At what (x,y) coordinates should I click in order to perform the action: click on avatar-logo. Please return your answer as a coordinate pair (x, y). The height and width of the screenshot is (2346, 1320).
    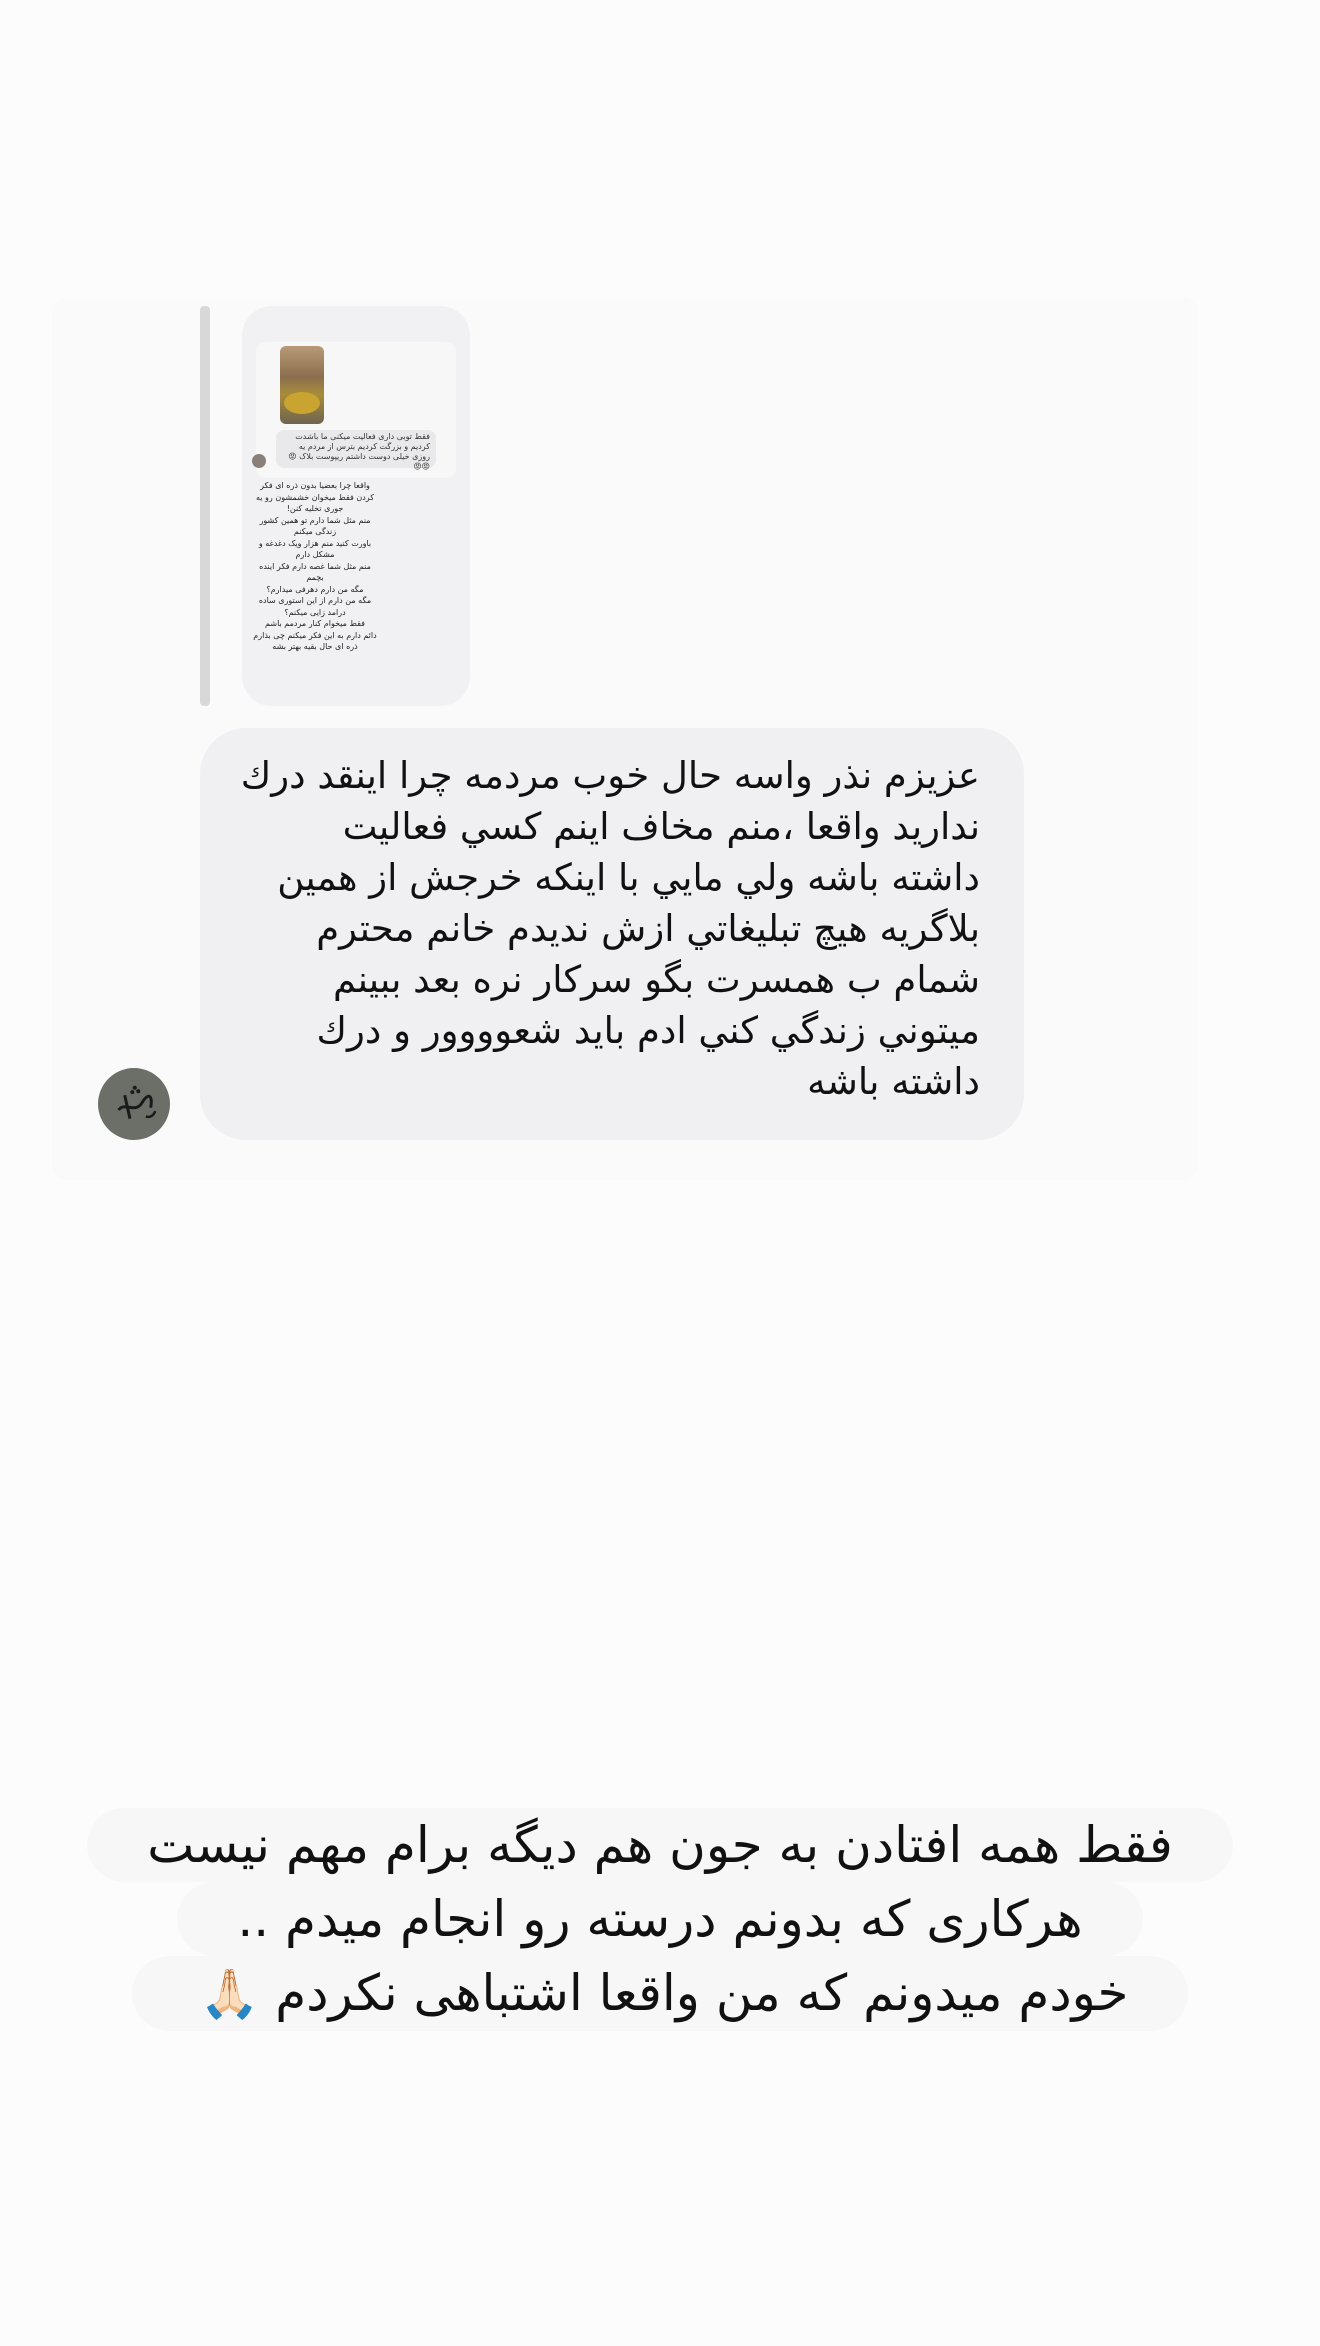
    Looking at the image, I should click on (134, 1104).